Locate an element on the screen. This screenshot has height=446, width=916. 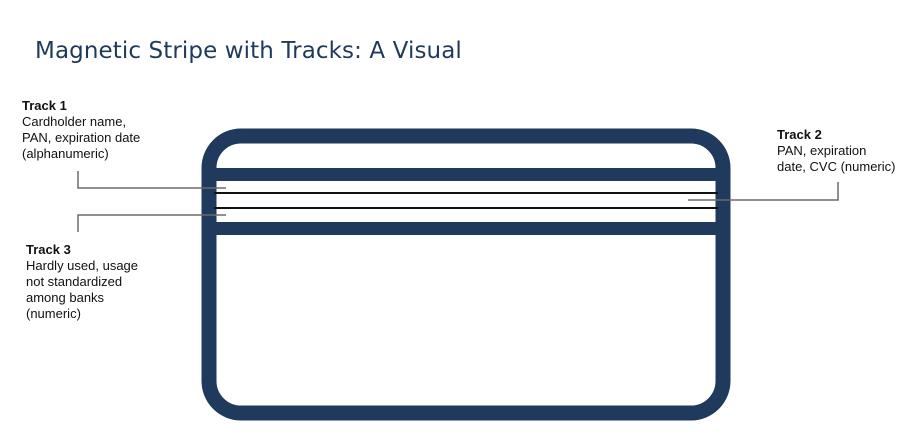
track-2-description: PAN, expiration date, CVC (numeric) is located at coordinates (836, 158).